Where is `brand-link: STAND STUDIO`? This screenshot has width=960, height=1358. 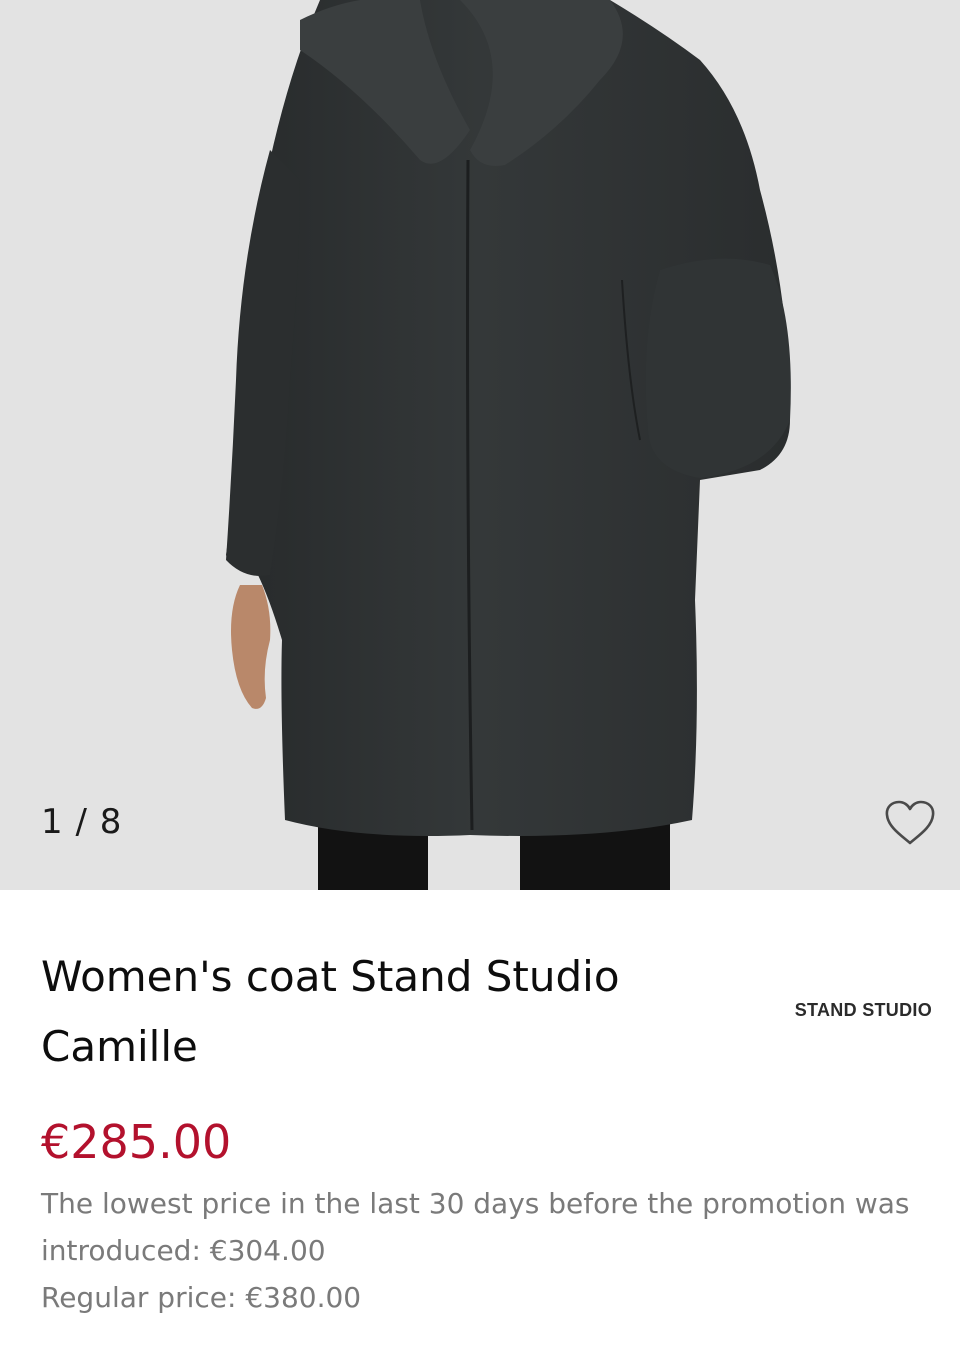 brand-link: STAND STUDIO is located at coordinates (863, 1010).